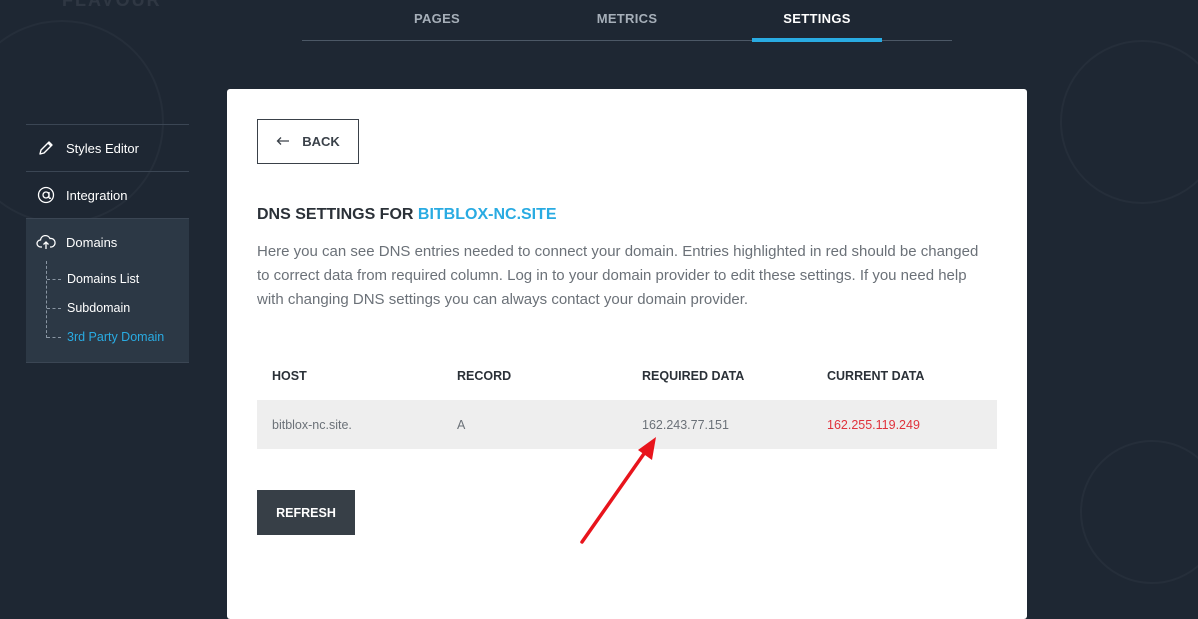 The image size is (1198, 619). I want to click on sidebar-item-domains: Domains, so click(107, 242).